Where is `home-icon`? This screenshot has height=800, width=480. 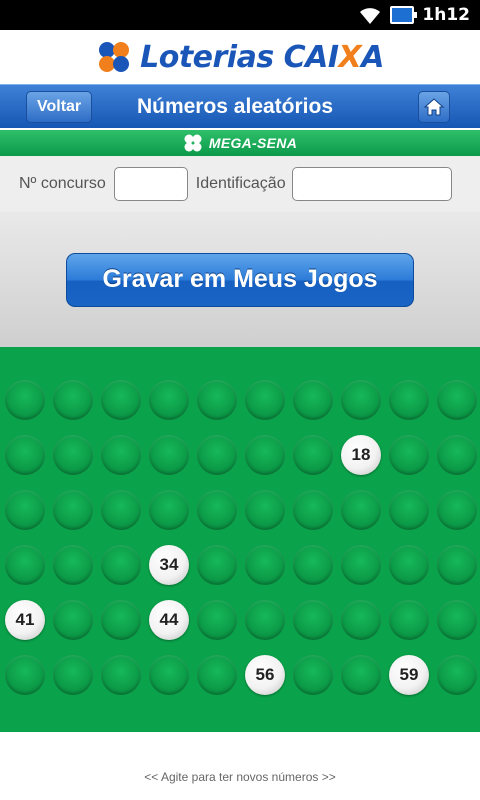
home-icon is located at coordinates (434, 107).